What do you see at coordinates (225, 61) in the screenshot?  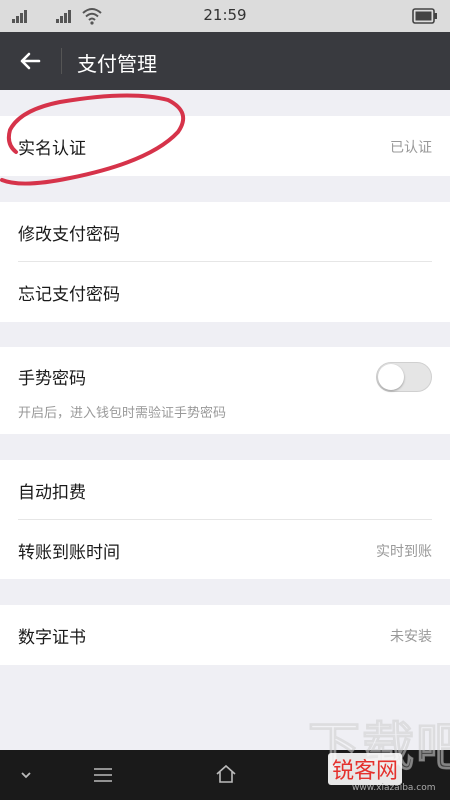 I see `toolbar: 支付管理` at bounding box center [225, 61].